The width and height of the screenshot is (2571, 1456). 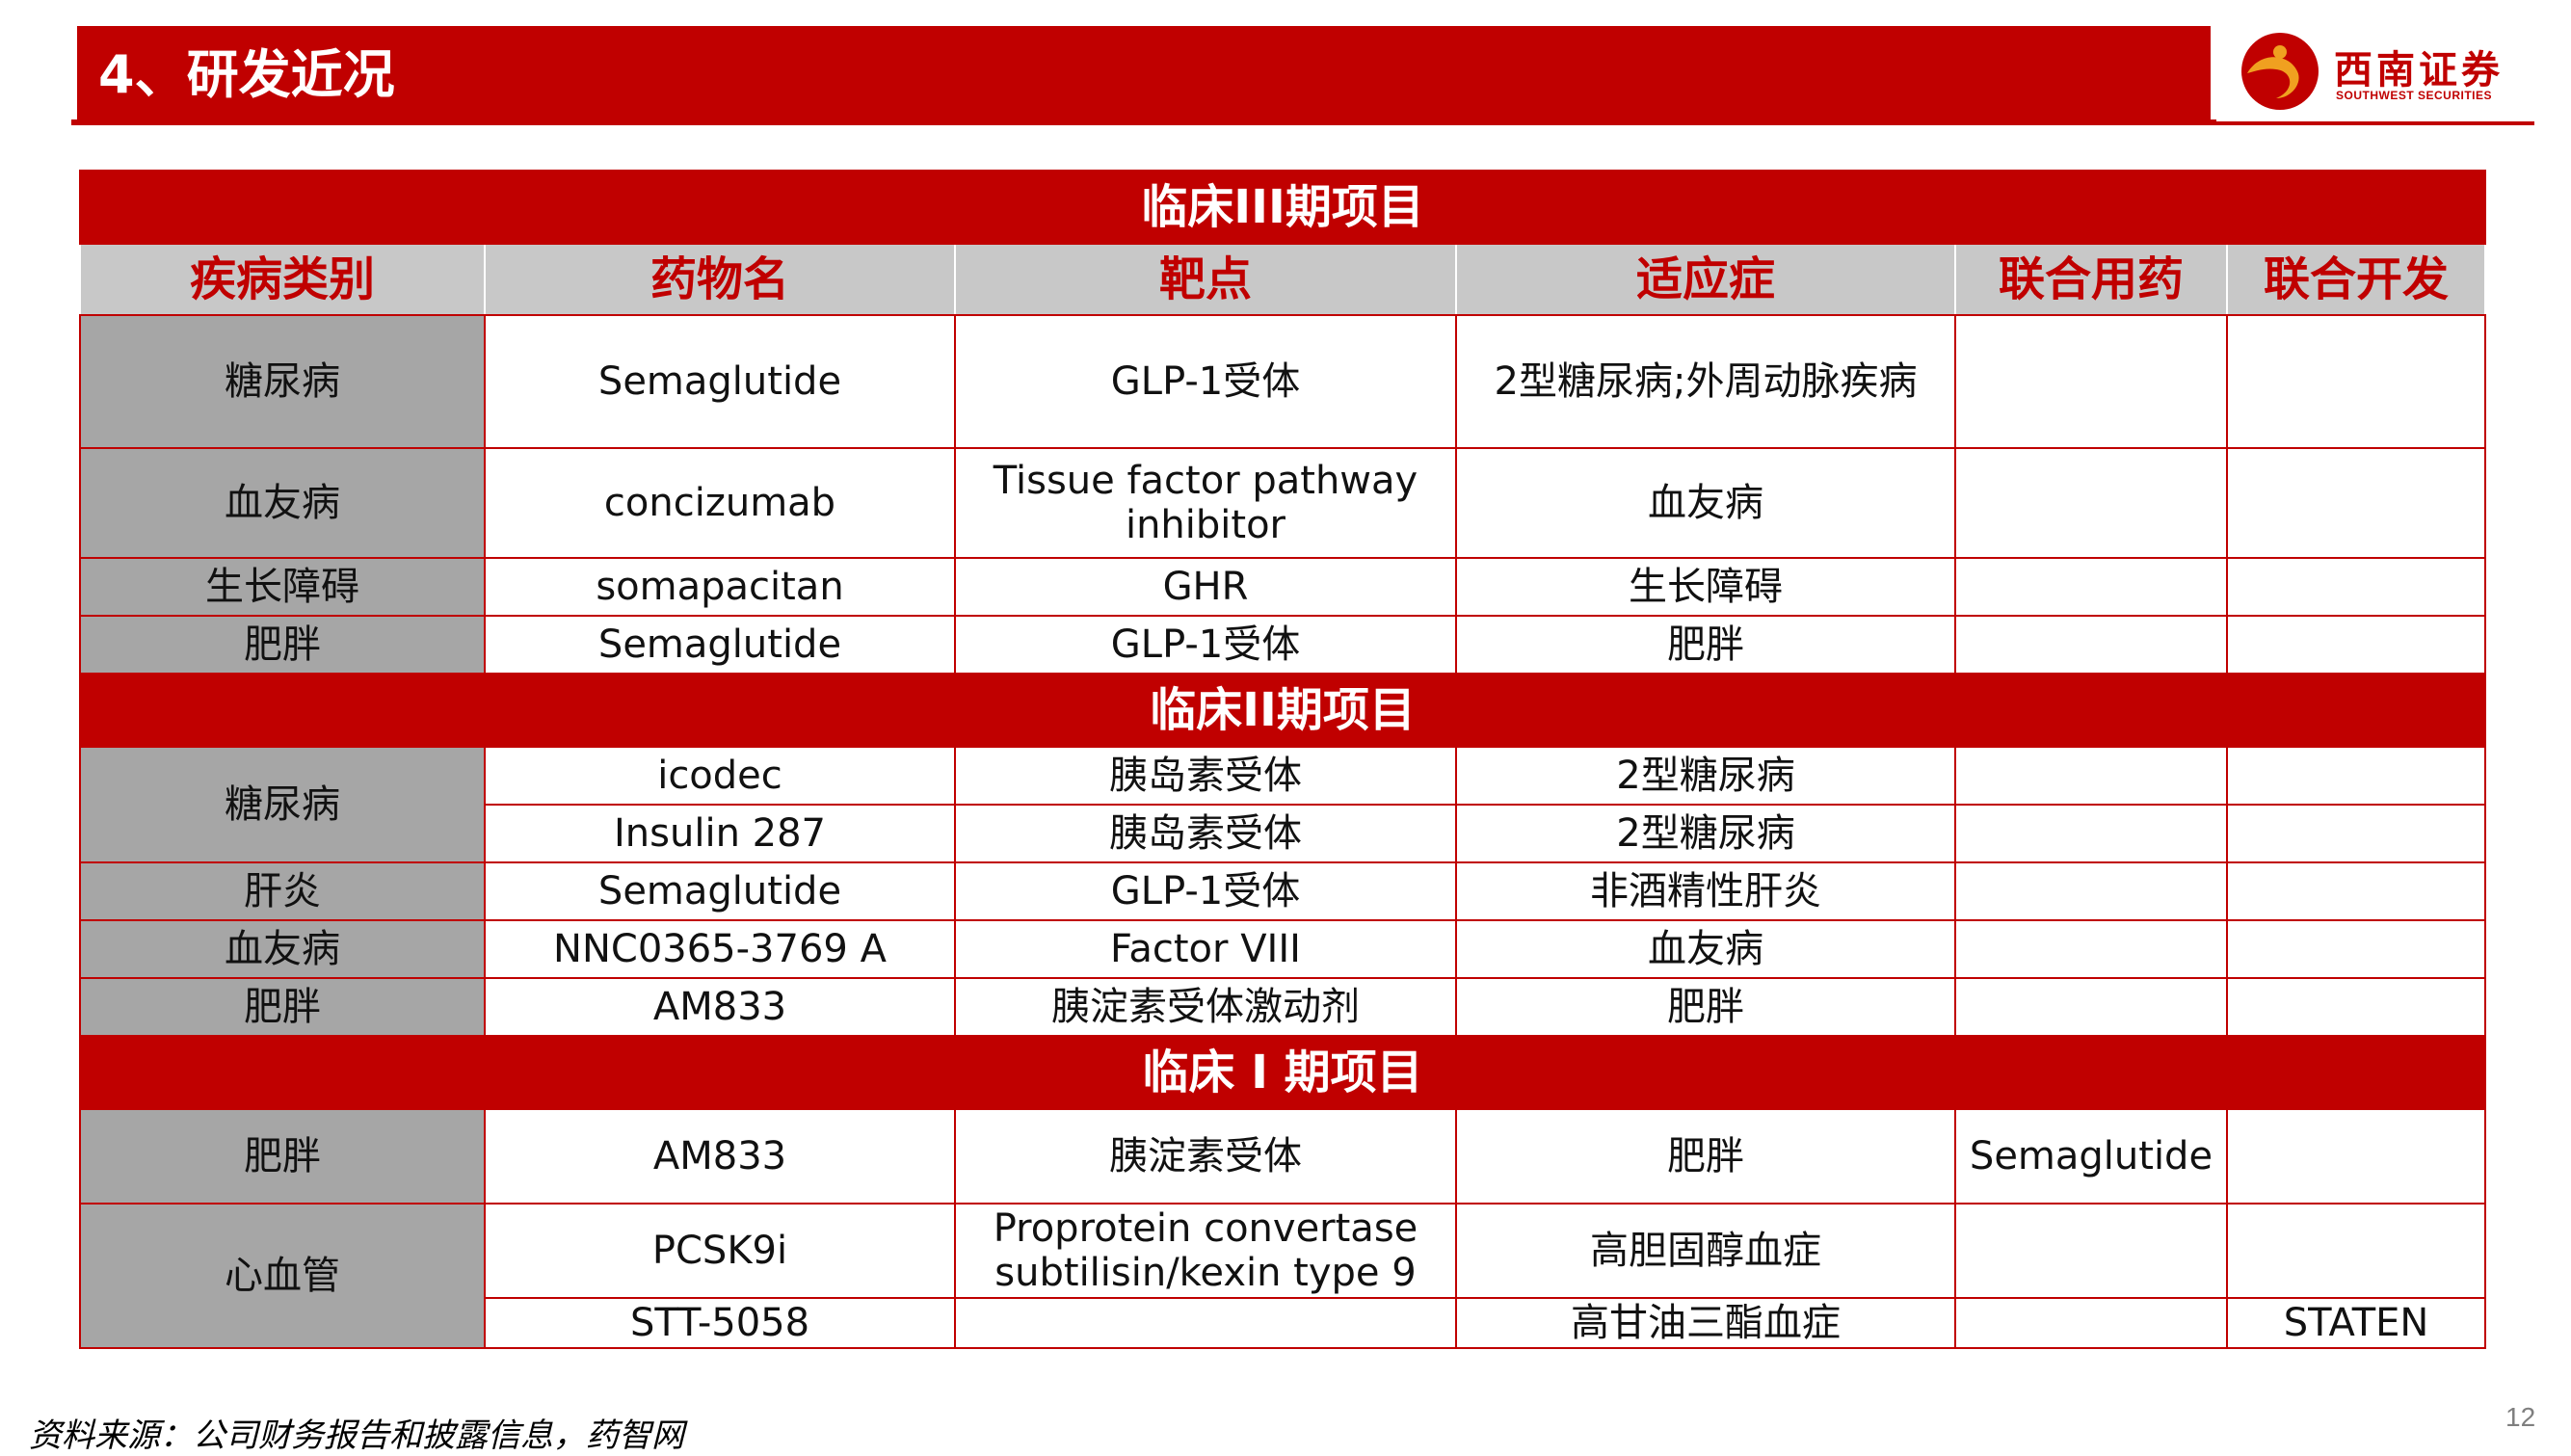 I want to click on drug-cell: Insulin 287, so click(x=720, y=834).